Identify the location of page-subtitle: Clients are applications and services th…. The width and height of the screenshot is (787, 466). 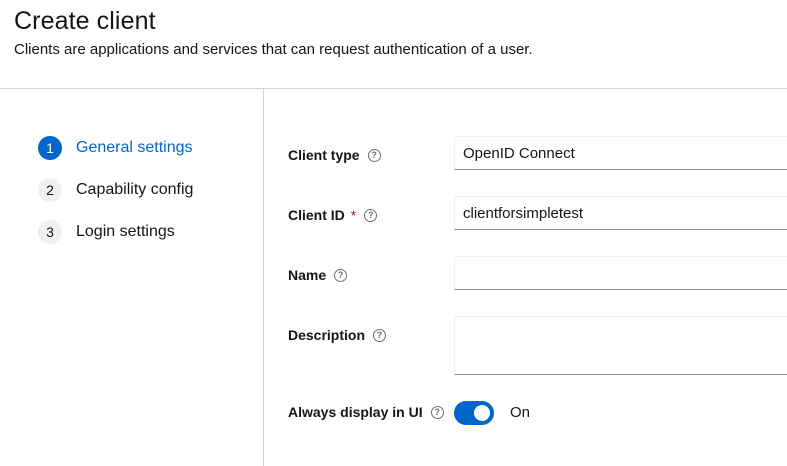
(273, 49).